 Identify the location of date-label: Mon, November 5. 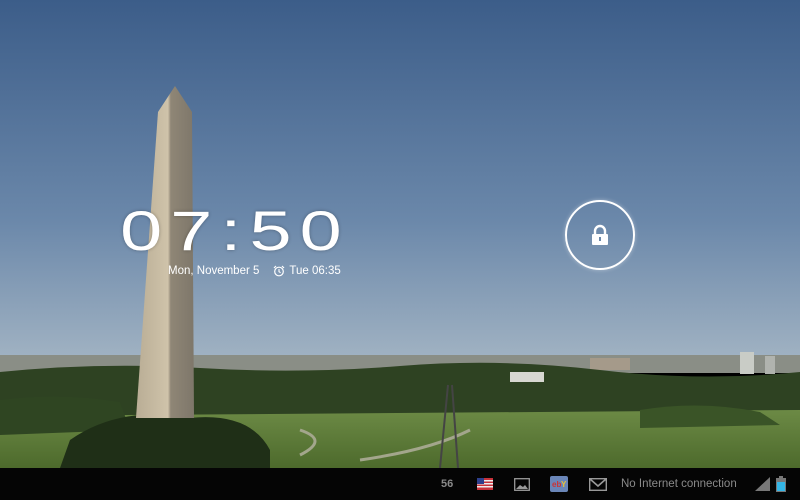
(214, 271).